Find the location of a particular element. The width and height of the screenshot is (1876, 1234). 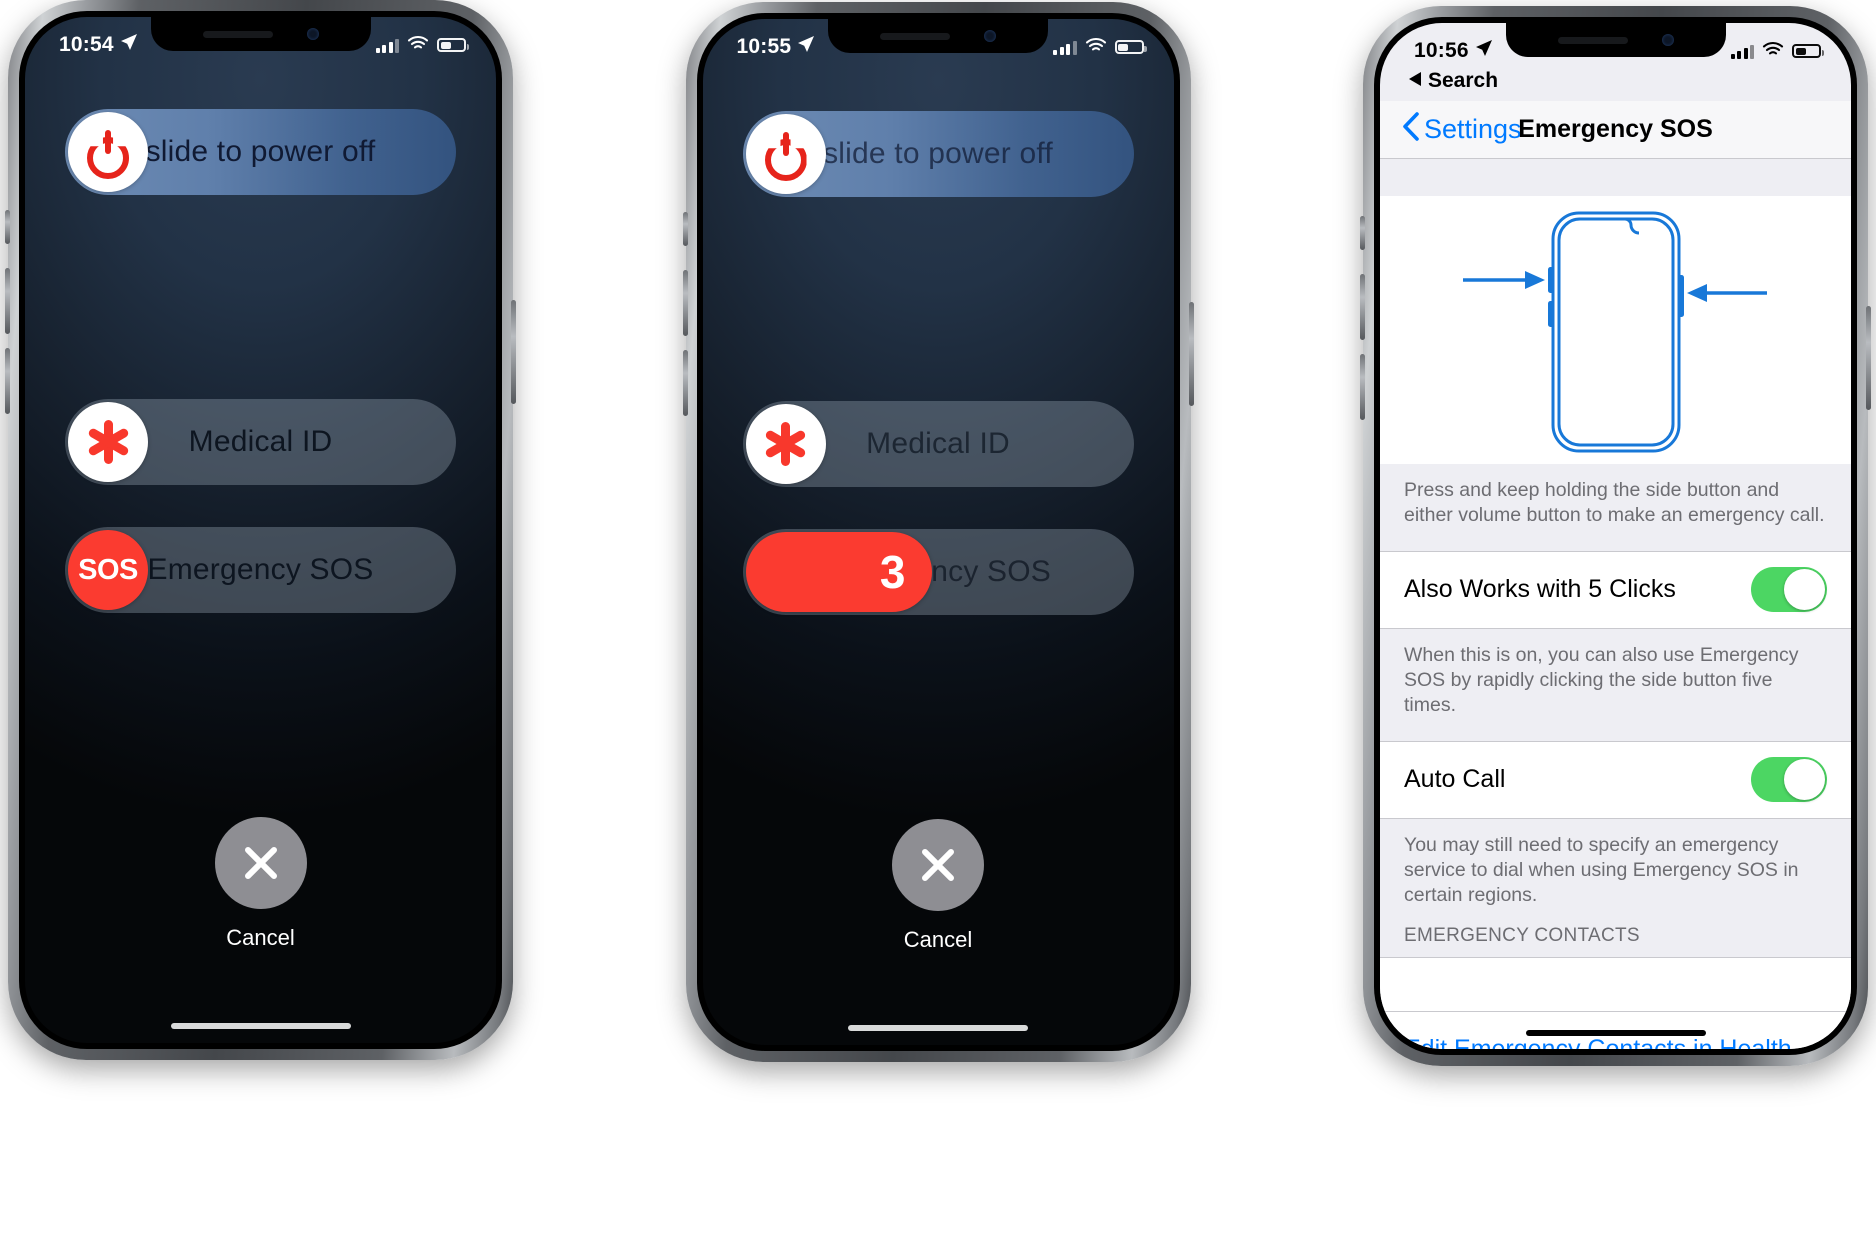

settings-back-button: Settings is located at coordinates (1462, 129).